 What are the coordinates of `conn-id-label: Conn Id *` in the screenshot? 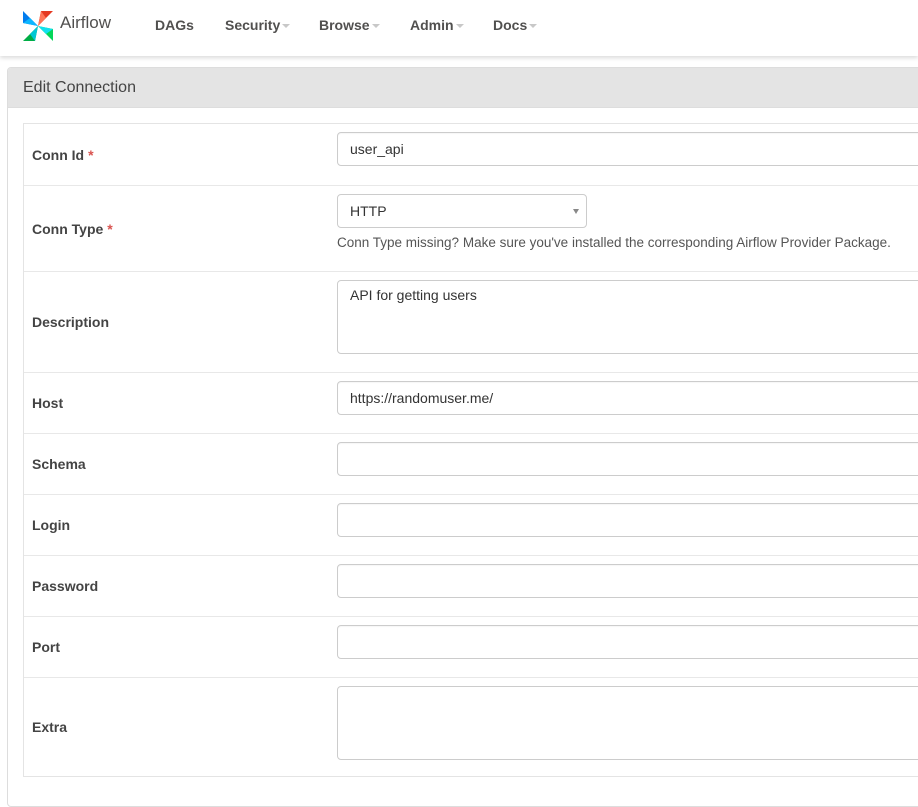 It's located at (176, 154).